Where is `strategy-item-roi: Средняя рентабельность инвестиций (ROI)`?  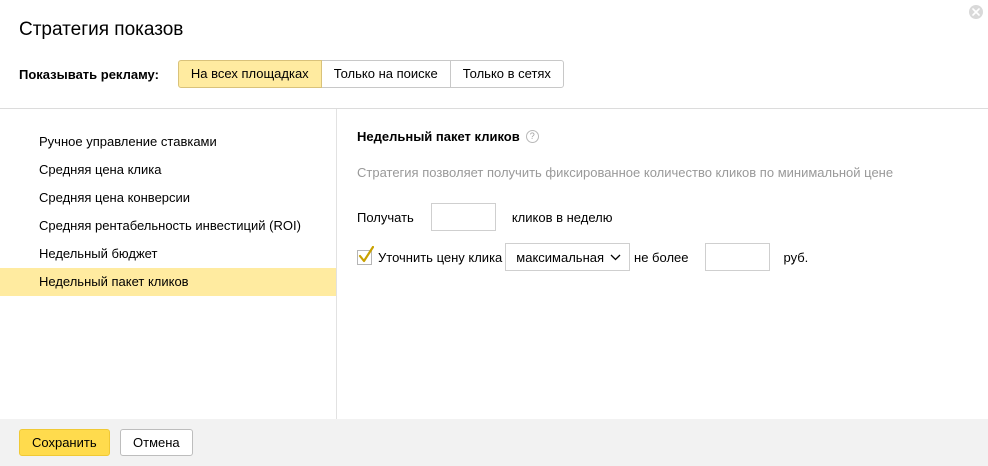 strategy-item-roi: Средняя рентабельность инвестиций (ROI) is located at coordinates (168, 226).